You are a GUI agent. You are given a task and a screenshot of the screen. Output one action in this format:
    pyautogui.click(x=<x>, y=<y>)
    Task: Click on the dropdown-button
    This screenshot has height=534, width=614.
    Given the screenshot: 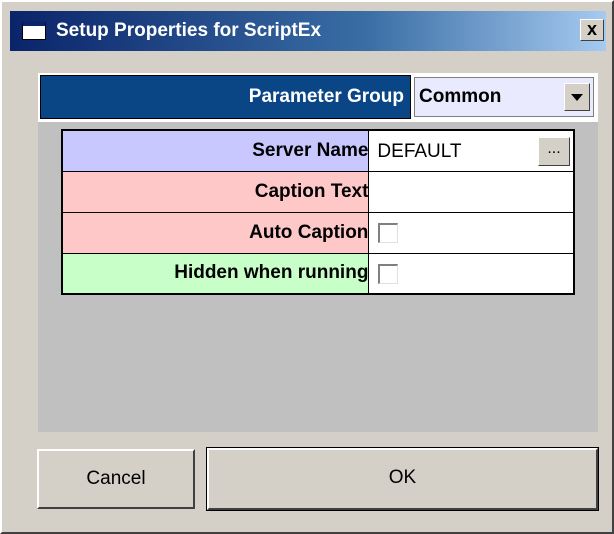 What is the action you would take?
    pyautogui.click(x=577, y=97)
    